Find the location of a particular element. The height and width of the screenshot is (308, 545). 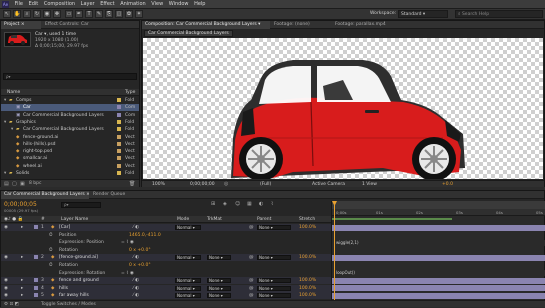

pan-behind-tool-icon: ✥ is located at coordinates (57, 14).